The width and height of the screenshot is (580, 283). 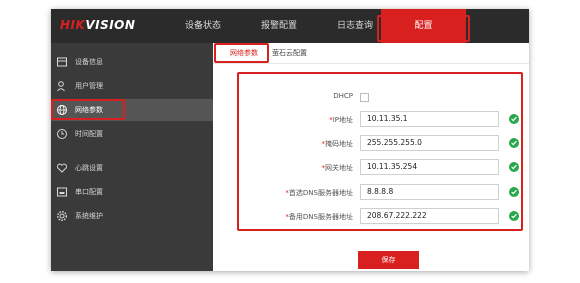 I want to click on sidebar-item-time-config: 时间配置, so click(x=132, y=134).